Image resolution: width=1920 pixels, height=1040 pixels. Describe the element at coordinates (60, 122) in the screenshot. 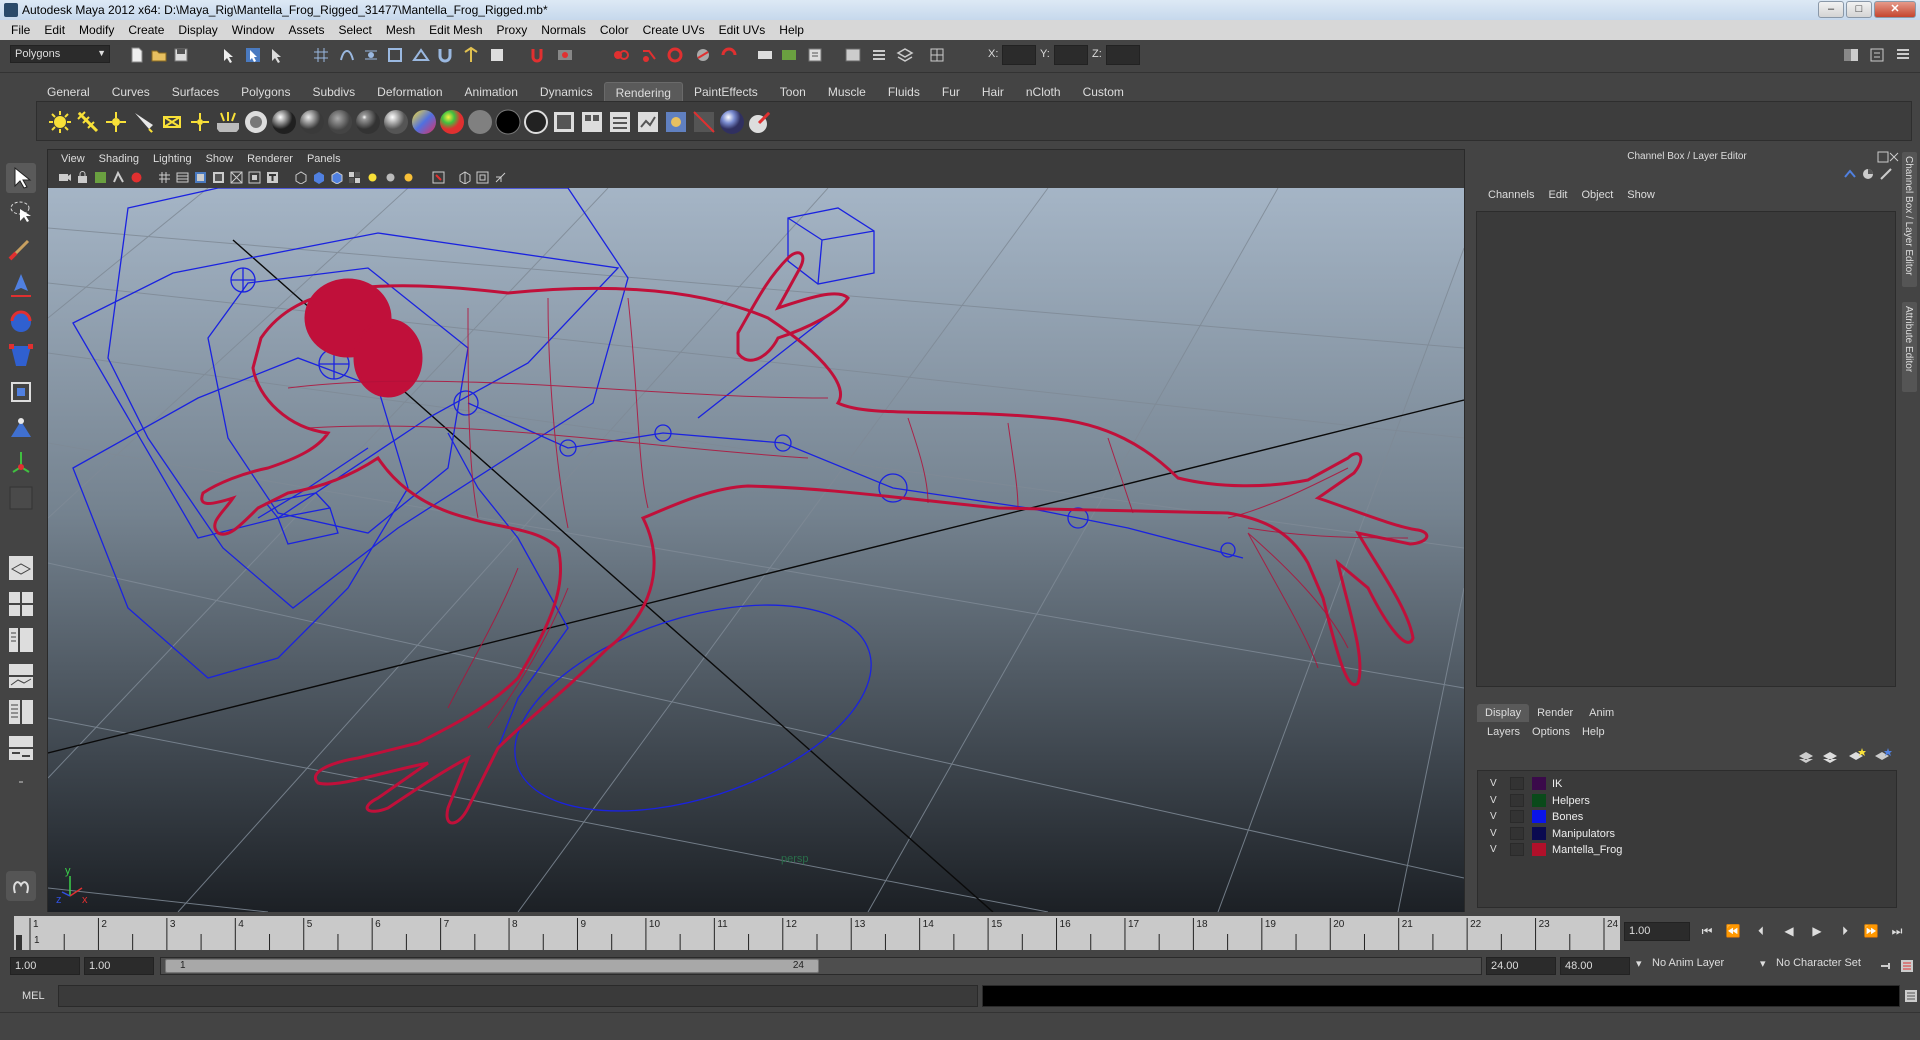

I see `ambient-light-icon` at that location.